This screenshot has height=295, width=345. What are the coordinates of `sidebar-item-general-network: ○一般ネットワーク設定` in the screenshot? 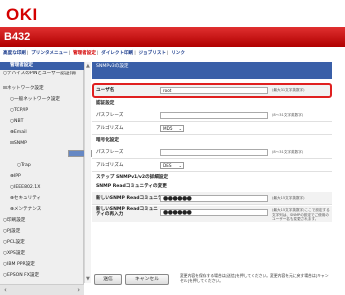 It's located at (42, 100).